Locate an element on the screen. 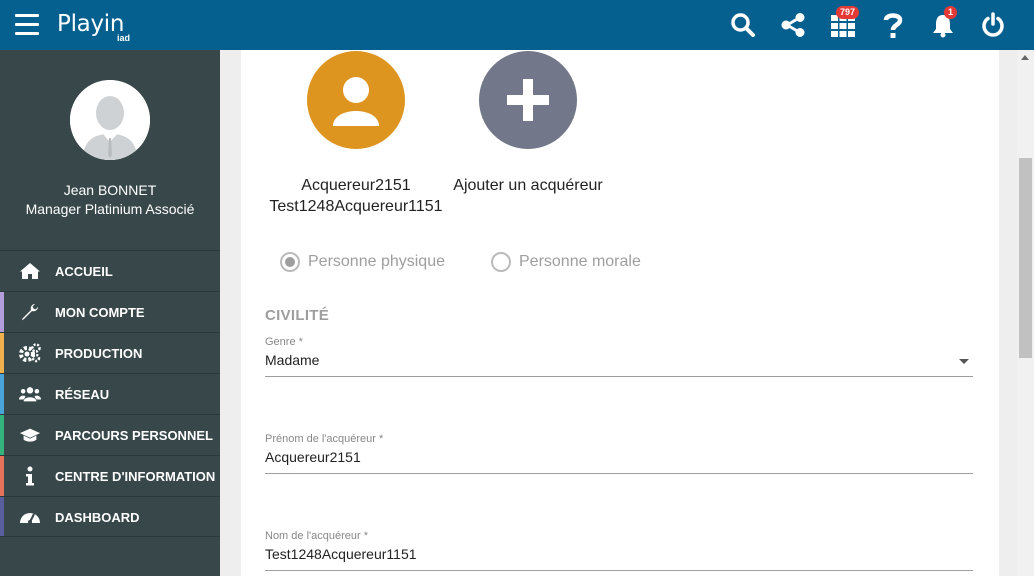  field-label: Nom de l'acquéreur * is located at coordinates (316, 536).